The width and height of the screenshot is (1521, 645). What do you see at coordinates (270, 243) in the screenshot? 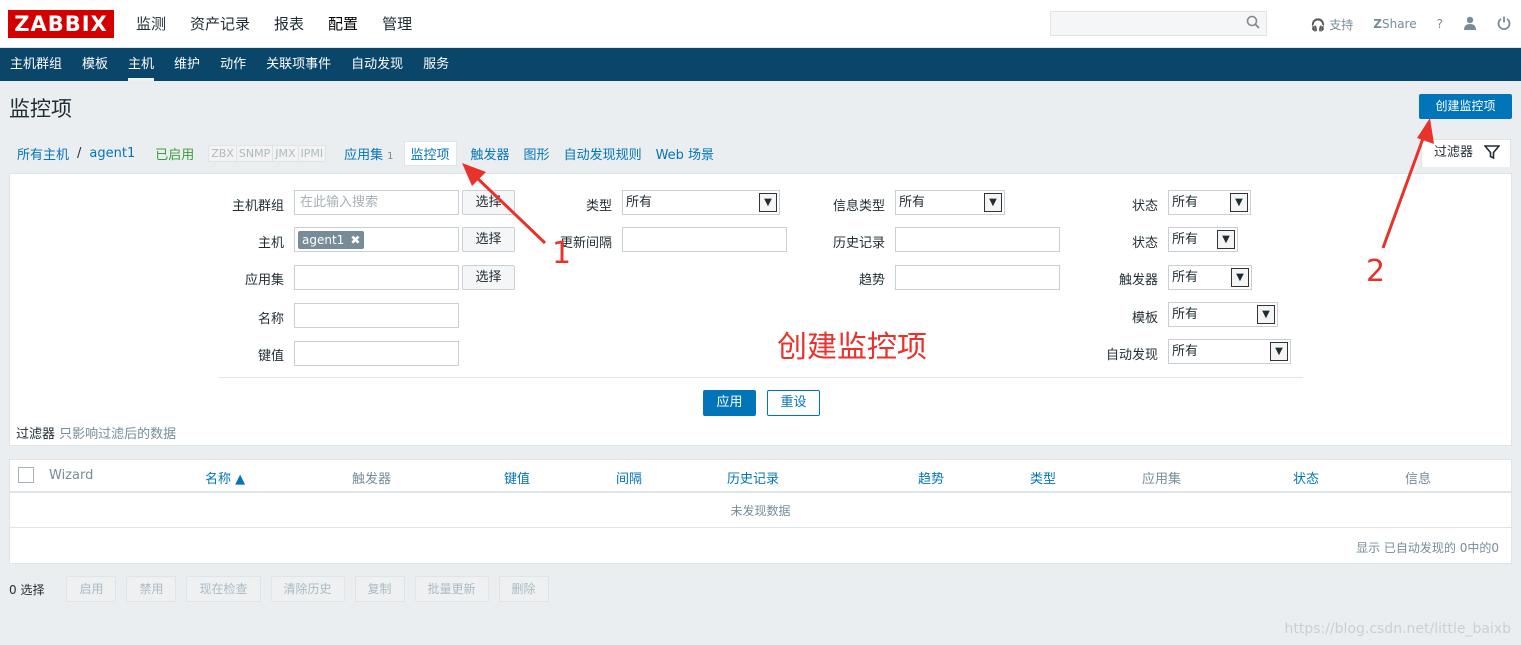
I see `host-label: 主机` at bounding box center [270, 243].